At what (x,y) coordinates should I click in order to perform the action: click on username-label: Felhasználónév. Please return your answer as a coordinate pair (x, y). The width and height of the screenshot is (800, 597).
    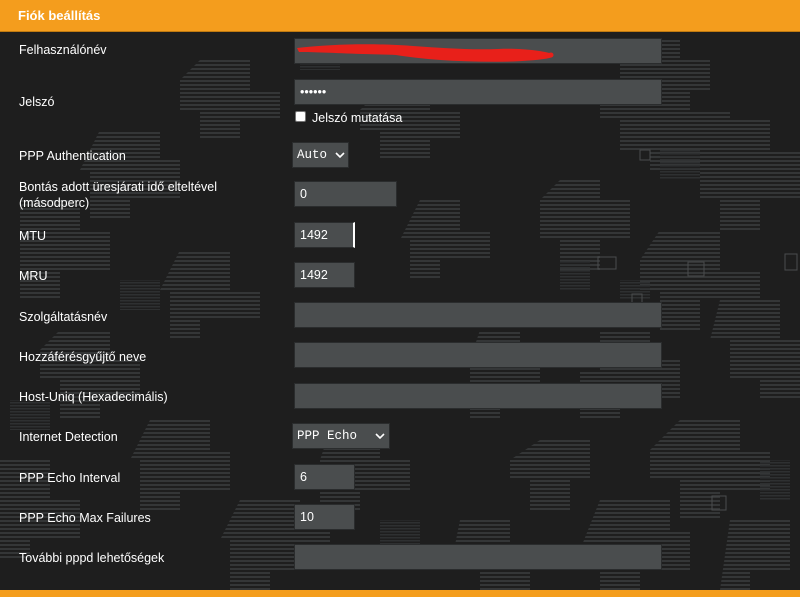
    Looking at the image, I should click on (63, 50).